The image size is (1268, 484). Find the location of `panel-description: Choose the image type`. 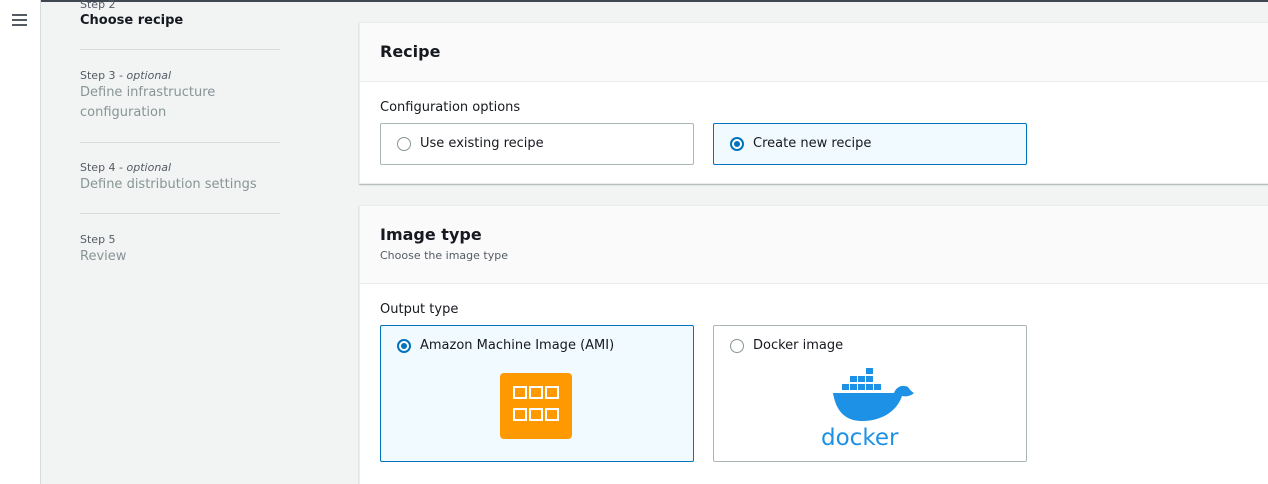

panel-description: Choose the image type is located at coordinates (444, 255).